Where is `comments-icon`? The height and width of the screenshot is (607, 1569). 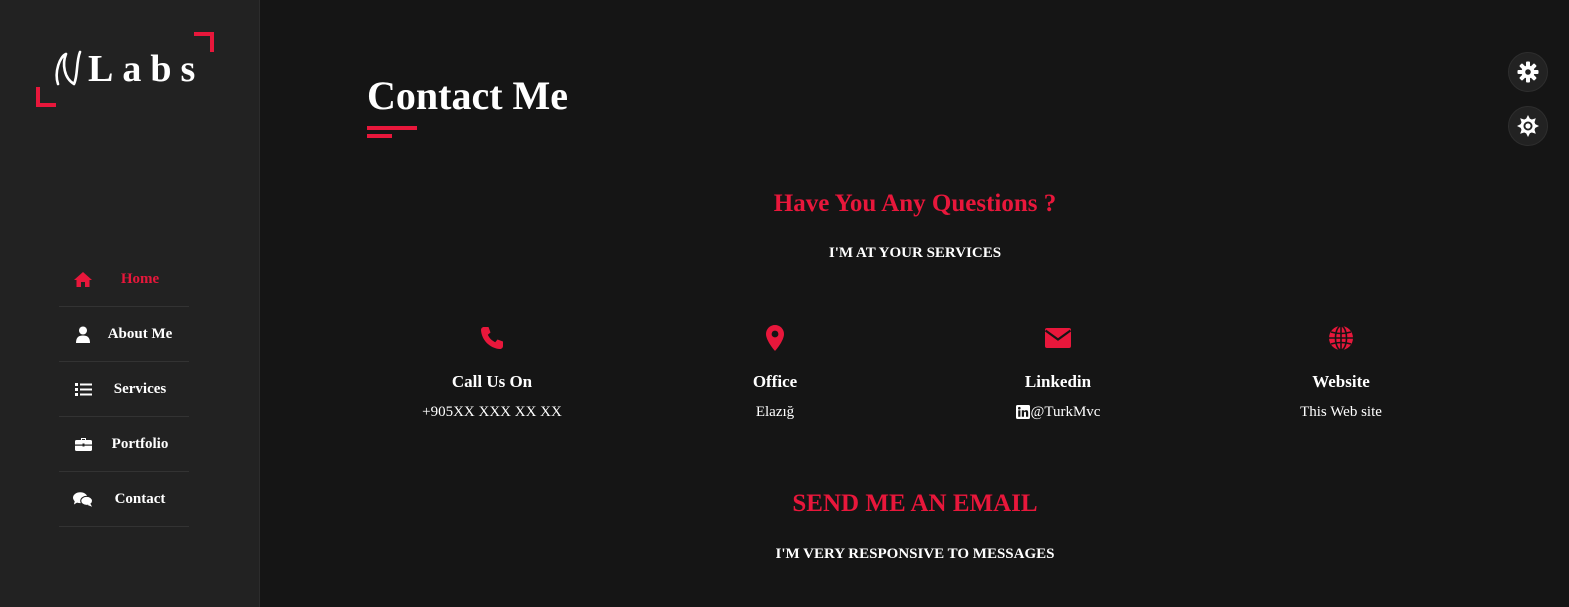 comments-icon is located at coordinates (83, 499).